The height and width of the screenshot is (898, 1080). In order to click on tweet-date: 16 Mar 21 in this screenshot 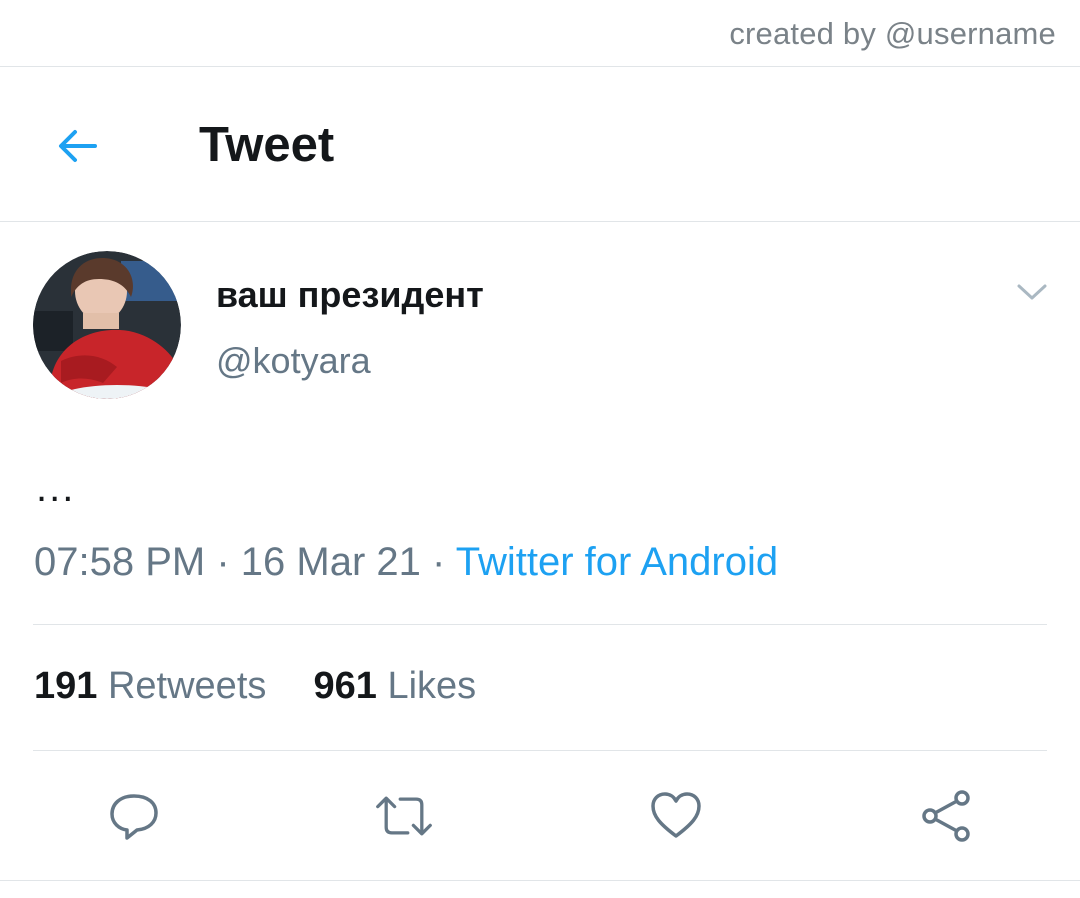, I will do `click(330, 562)`.